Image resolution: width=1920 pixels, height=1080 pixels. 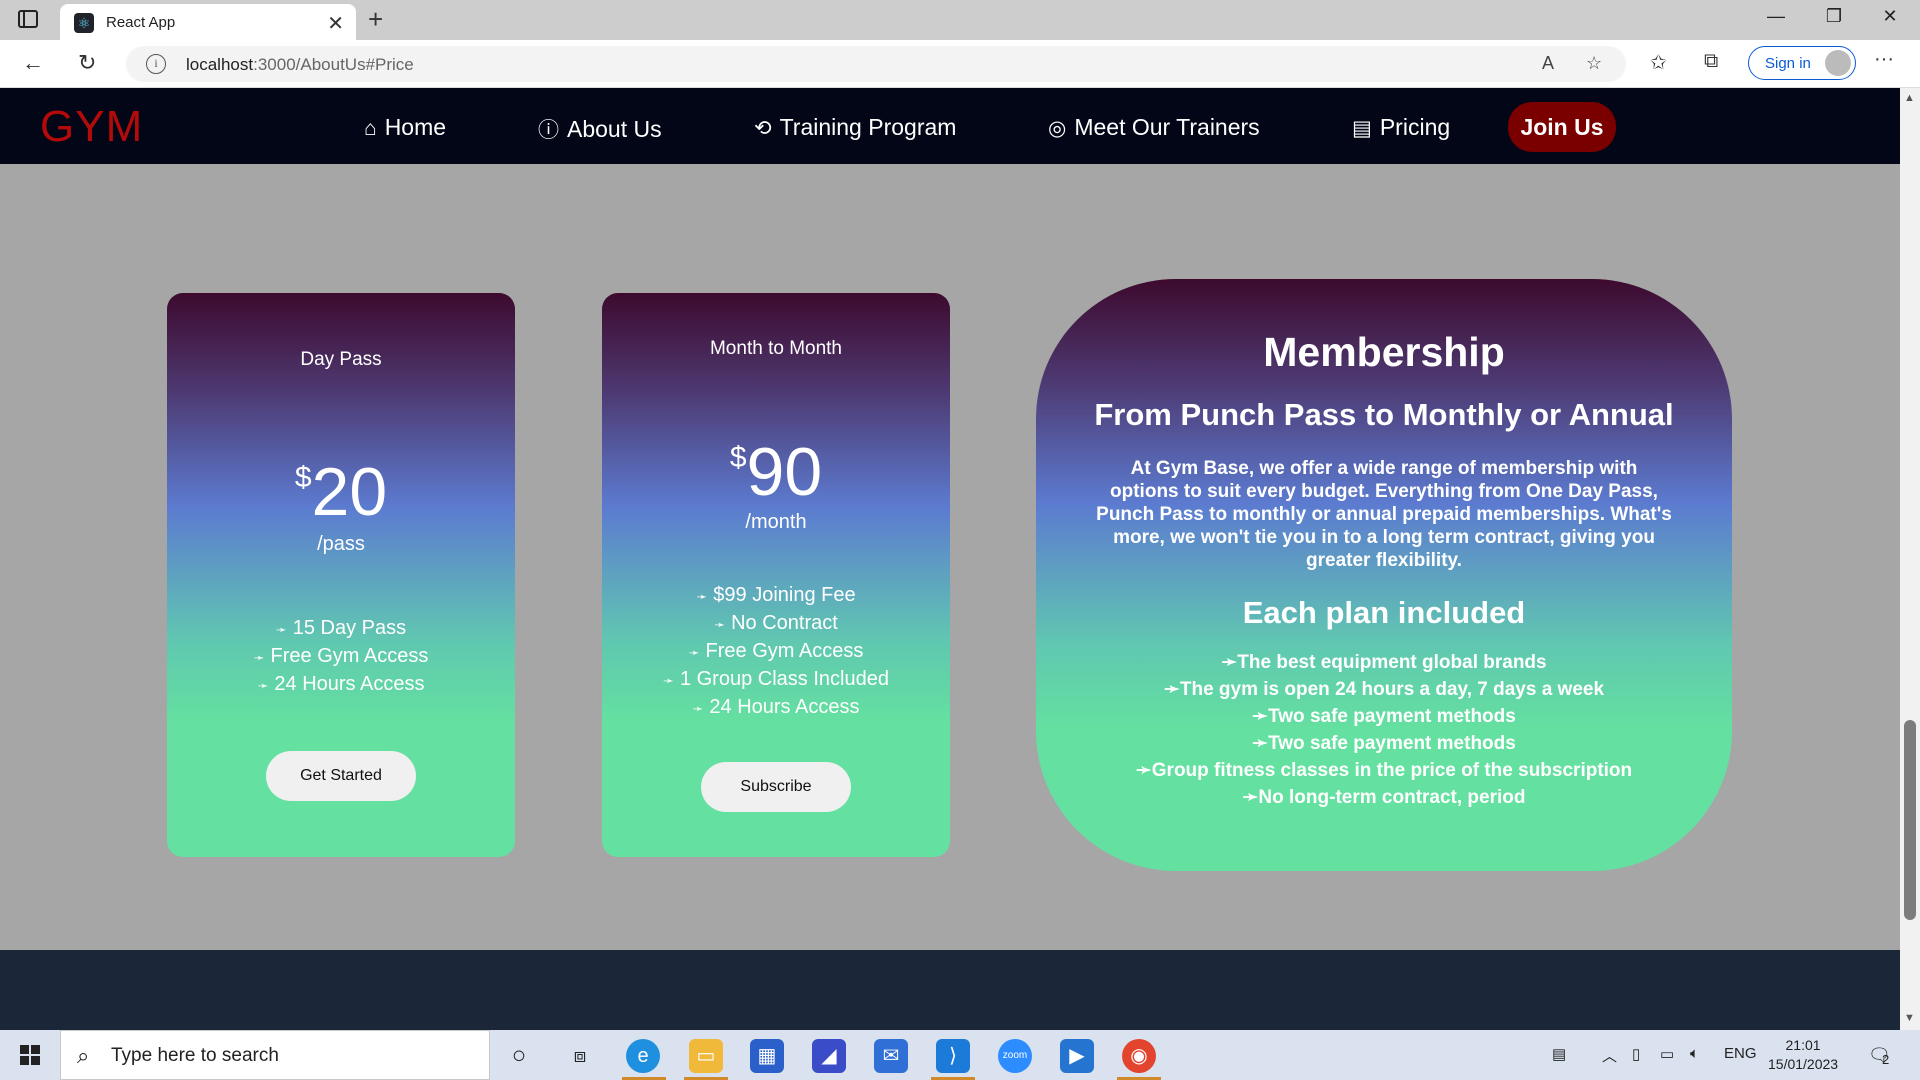 What do you see at coordinates (767, 1056) in the screenshot?
I see `store-icon: ▦` at bounding box center [767, 1056].